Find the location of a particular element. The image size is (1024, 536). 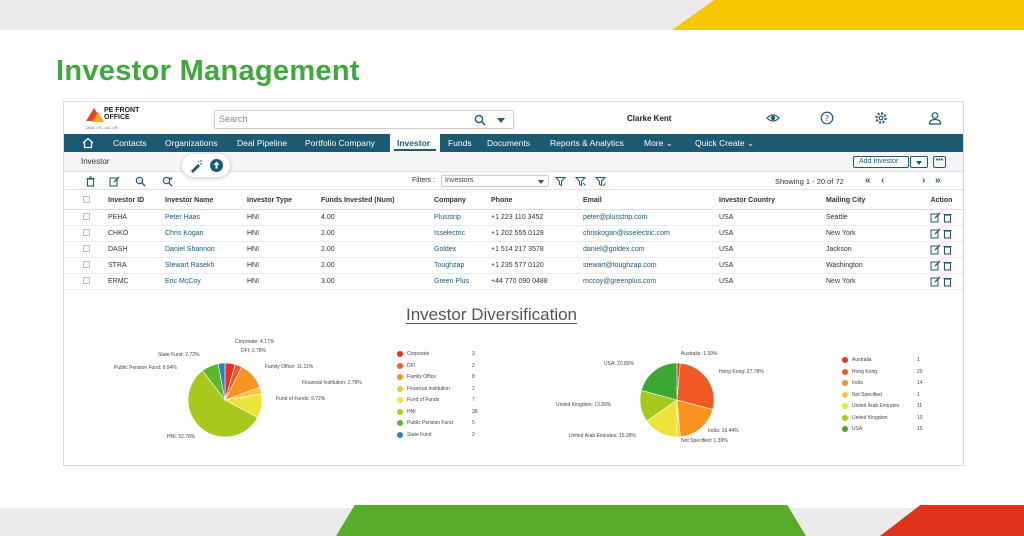

cell-email: mccoy@greenplus.com is located at coordinates (651, 281).